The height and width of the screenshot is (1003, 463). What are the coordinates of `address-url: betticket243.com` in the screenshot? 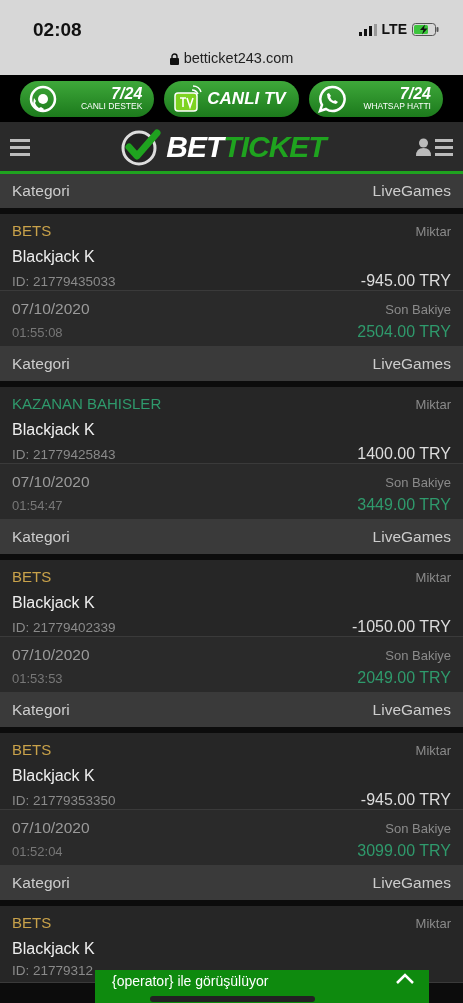 It's located at (238, 59).